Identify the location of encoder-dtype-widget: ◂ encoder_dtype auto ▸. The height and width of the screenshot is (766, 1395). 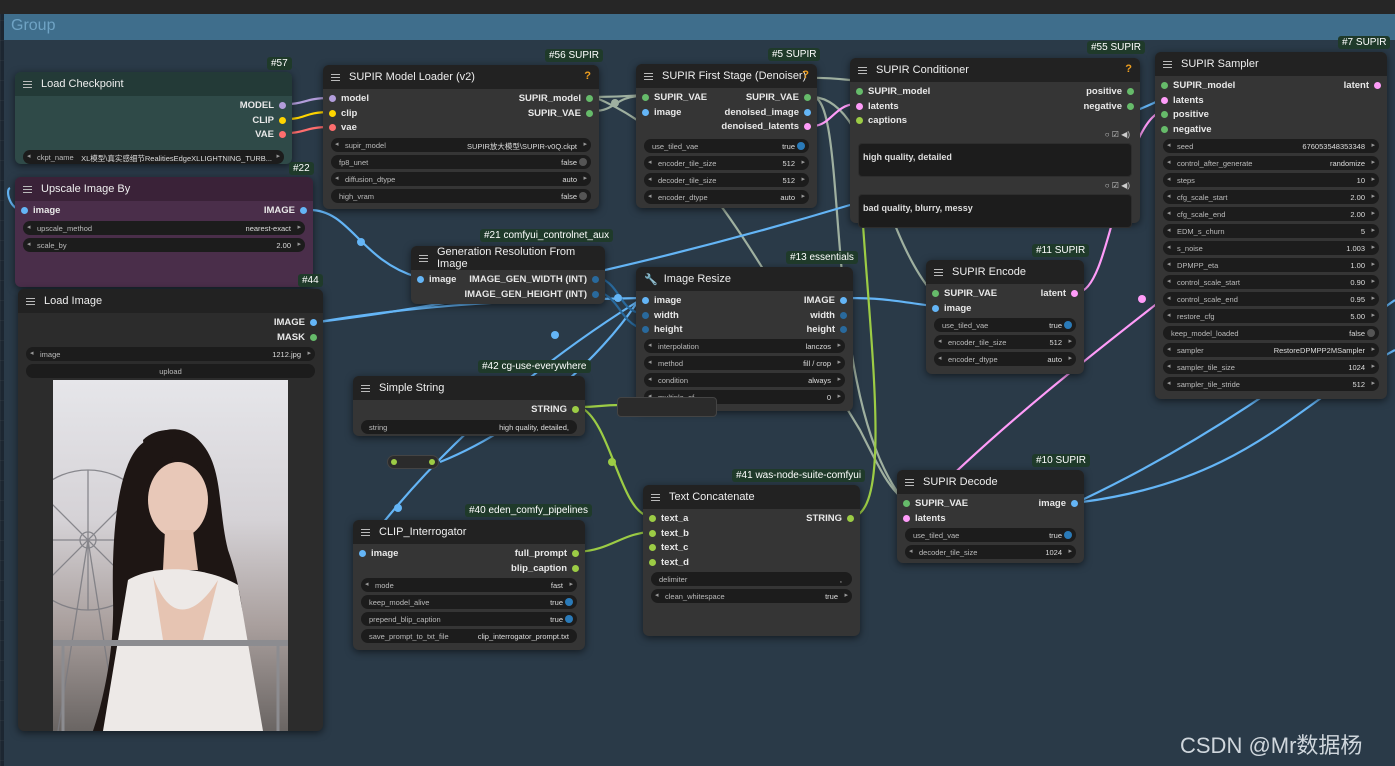
(726, 196).